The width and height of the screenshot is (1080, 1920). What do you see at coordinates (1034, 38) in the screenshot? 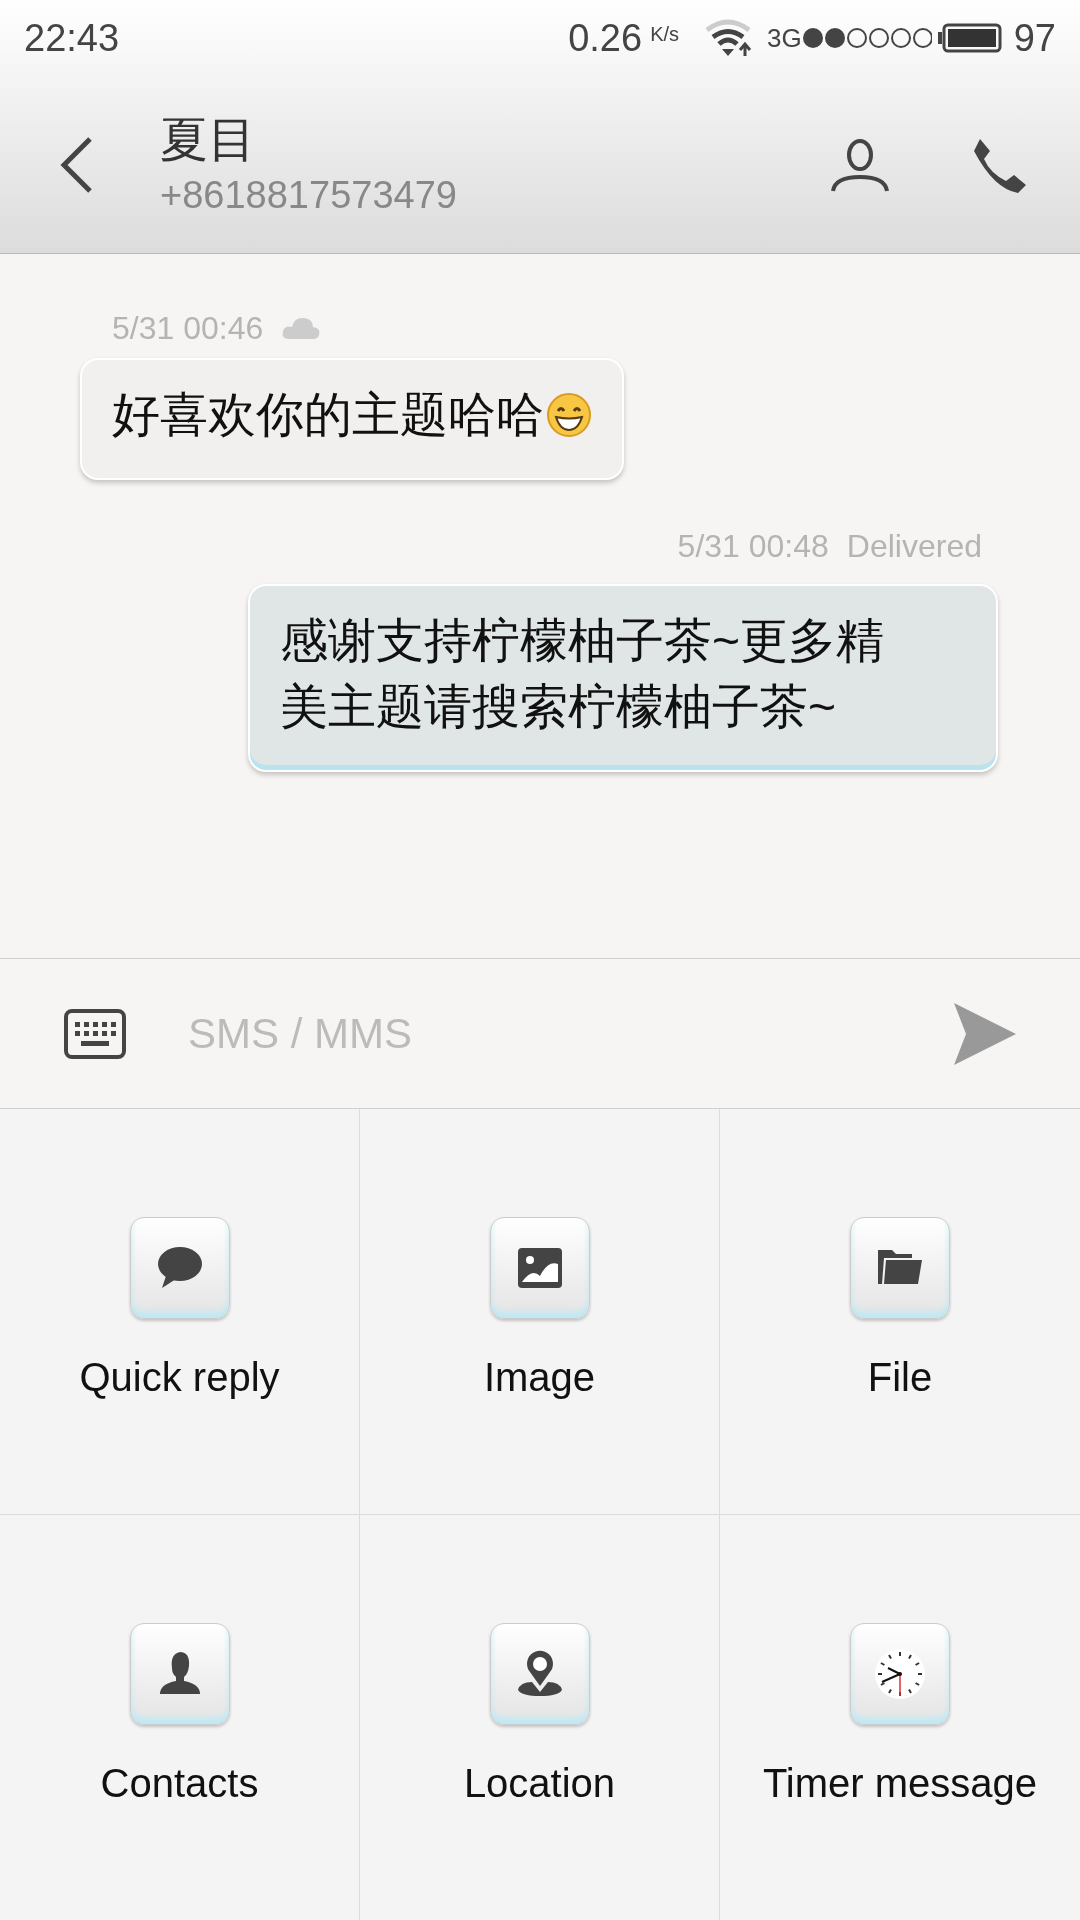
I see `battery-level: 97` at bounding box center [1034, 38].